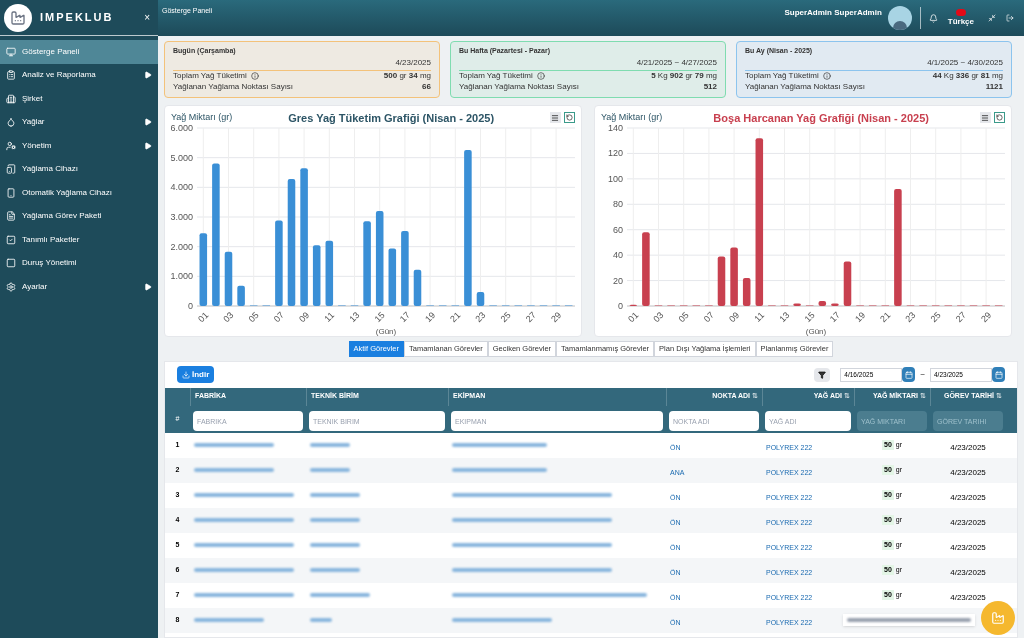  I want to click on sidebar-item: Ayarlar, so click(79, 287).